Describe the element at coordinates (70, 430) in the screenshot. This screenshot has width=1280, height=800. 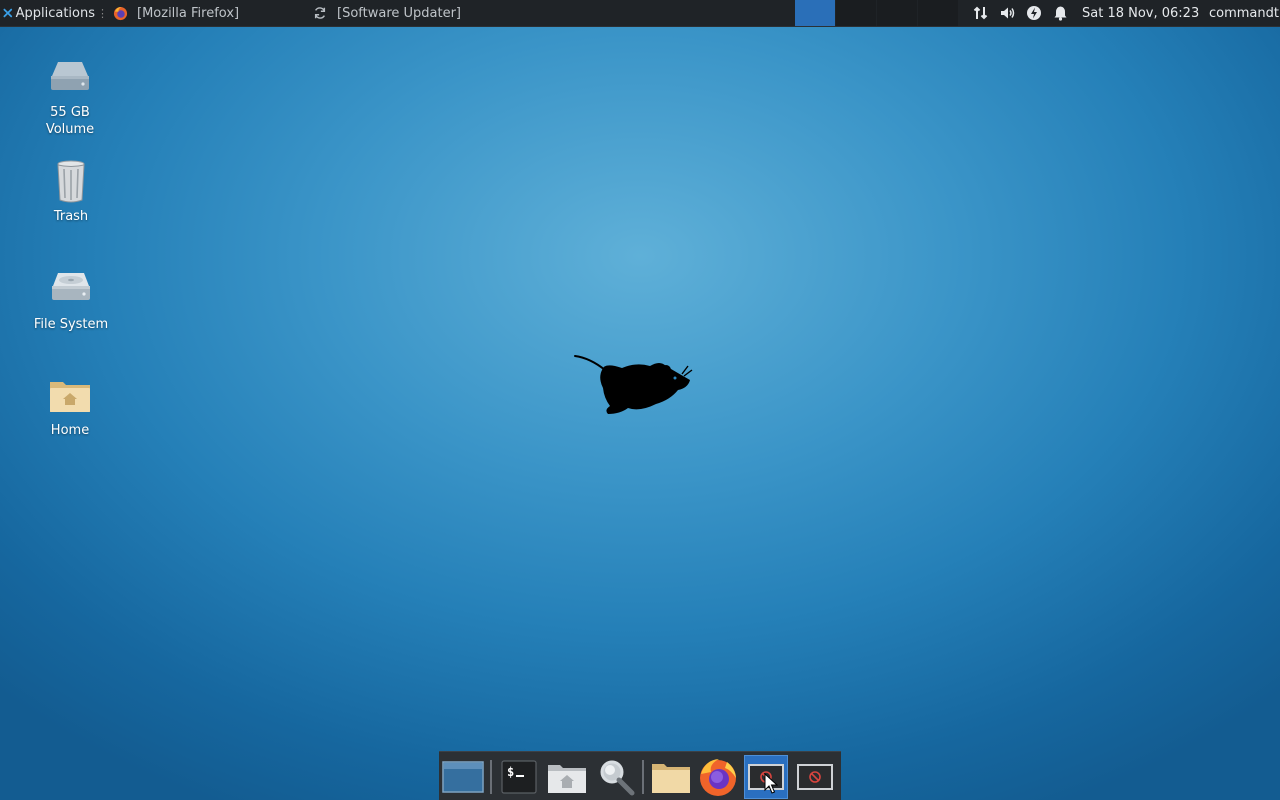
I see `desktop-icon-home-label: Home` at that location.